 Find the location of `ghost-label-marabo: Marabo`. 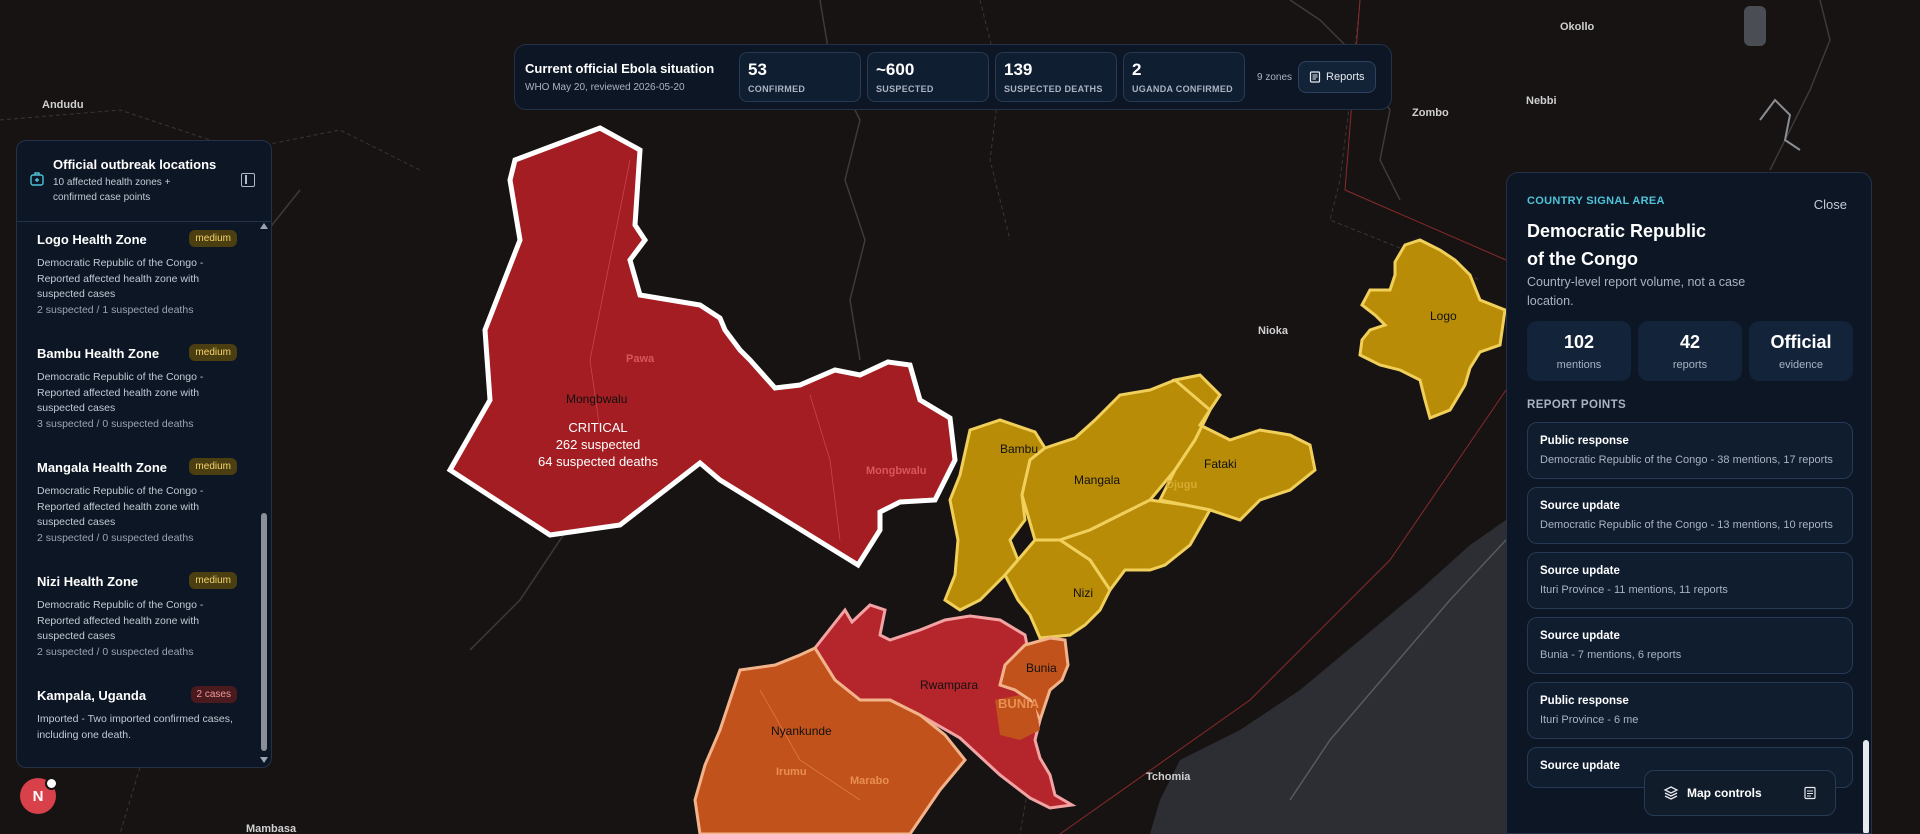

ghost-label-marabo: Marabo is located at coordinates (869, 781).